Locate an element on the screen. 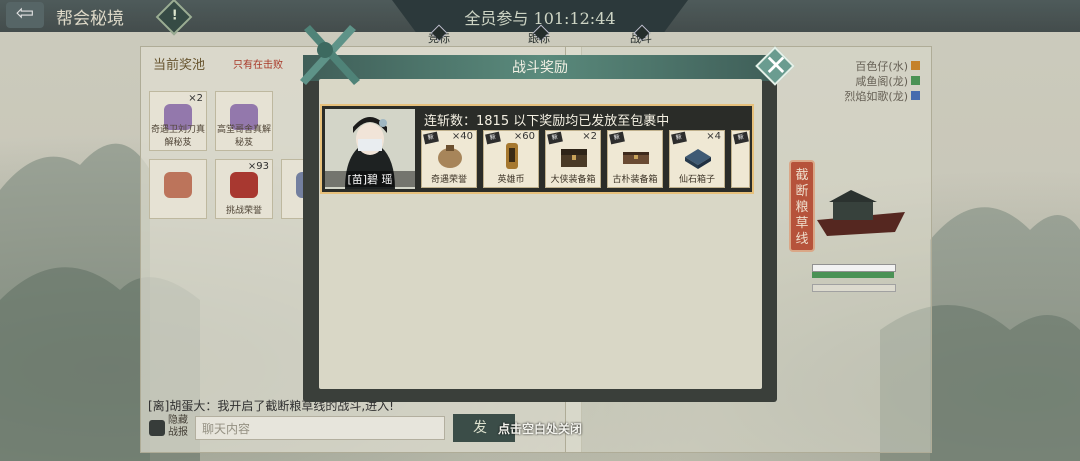 This screenshot has height=461, width=1080. item-label: 古朴装备箱 is located at coordinates (635, 180).